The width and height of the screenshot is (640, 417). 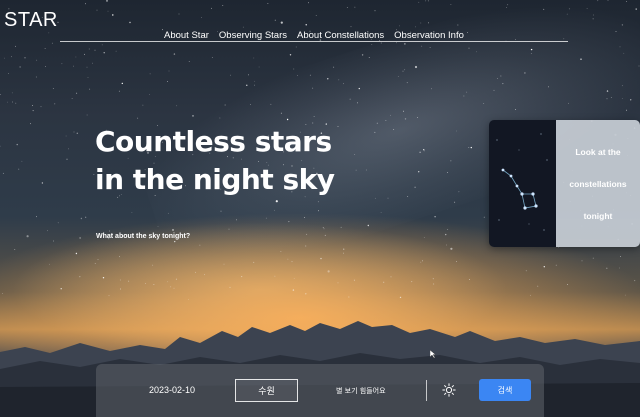 I want to click on search-divider, so click(x=426, y=390).